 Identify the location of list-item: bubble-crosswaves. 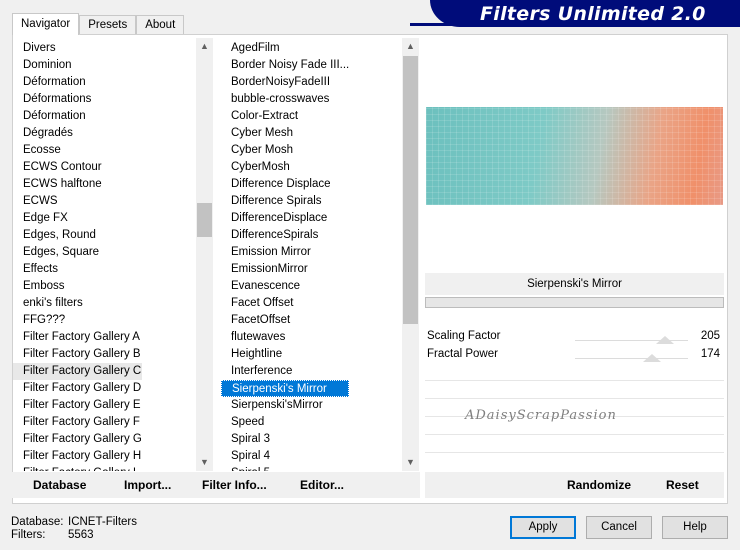
(285, 99).